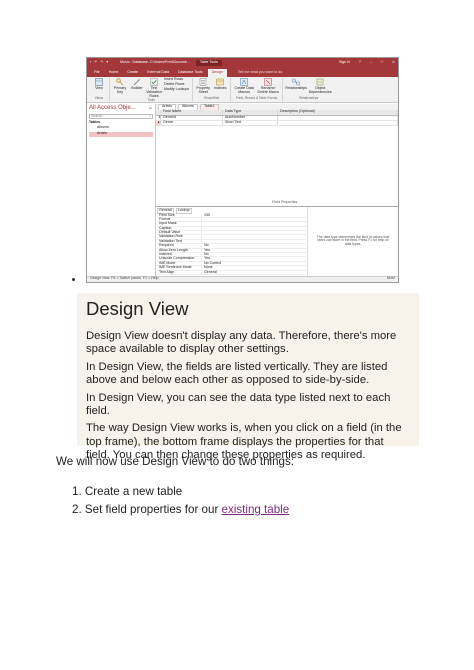 Image resolution: width=474 pixels, height=670 pixels. I want to click on existing-table-link: existing table, so click(256, 509).